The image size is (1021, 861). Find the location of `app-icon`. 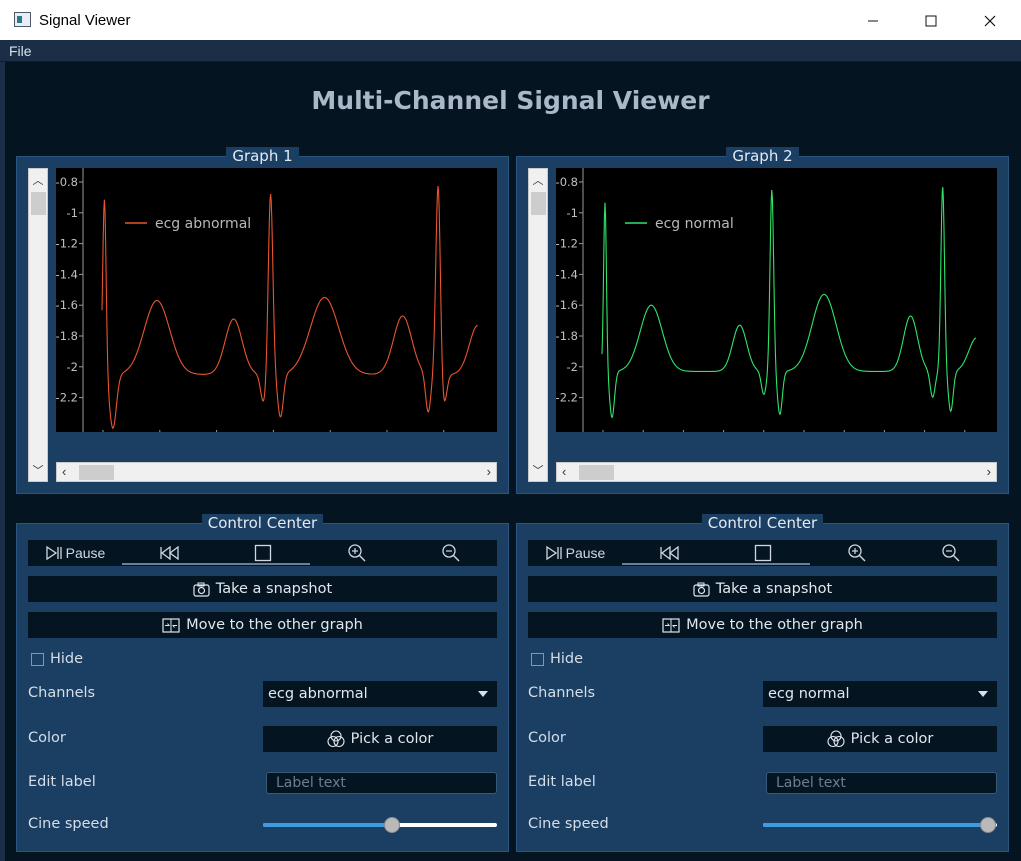

app-icon is located at coordinates (22, 19).